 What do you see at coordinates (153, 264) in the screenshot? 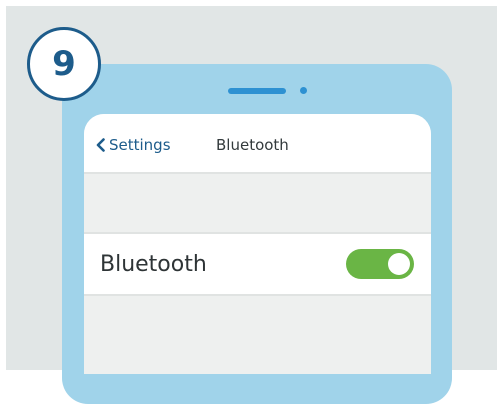
I see `bluetooth-row-label: Bluetooth` at bounding box center [153, 264].